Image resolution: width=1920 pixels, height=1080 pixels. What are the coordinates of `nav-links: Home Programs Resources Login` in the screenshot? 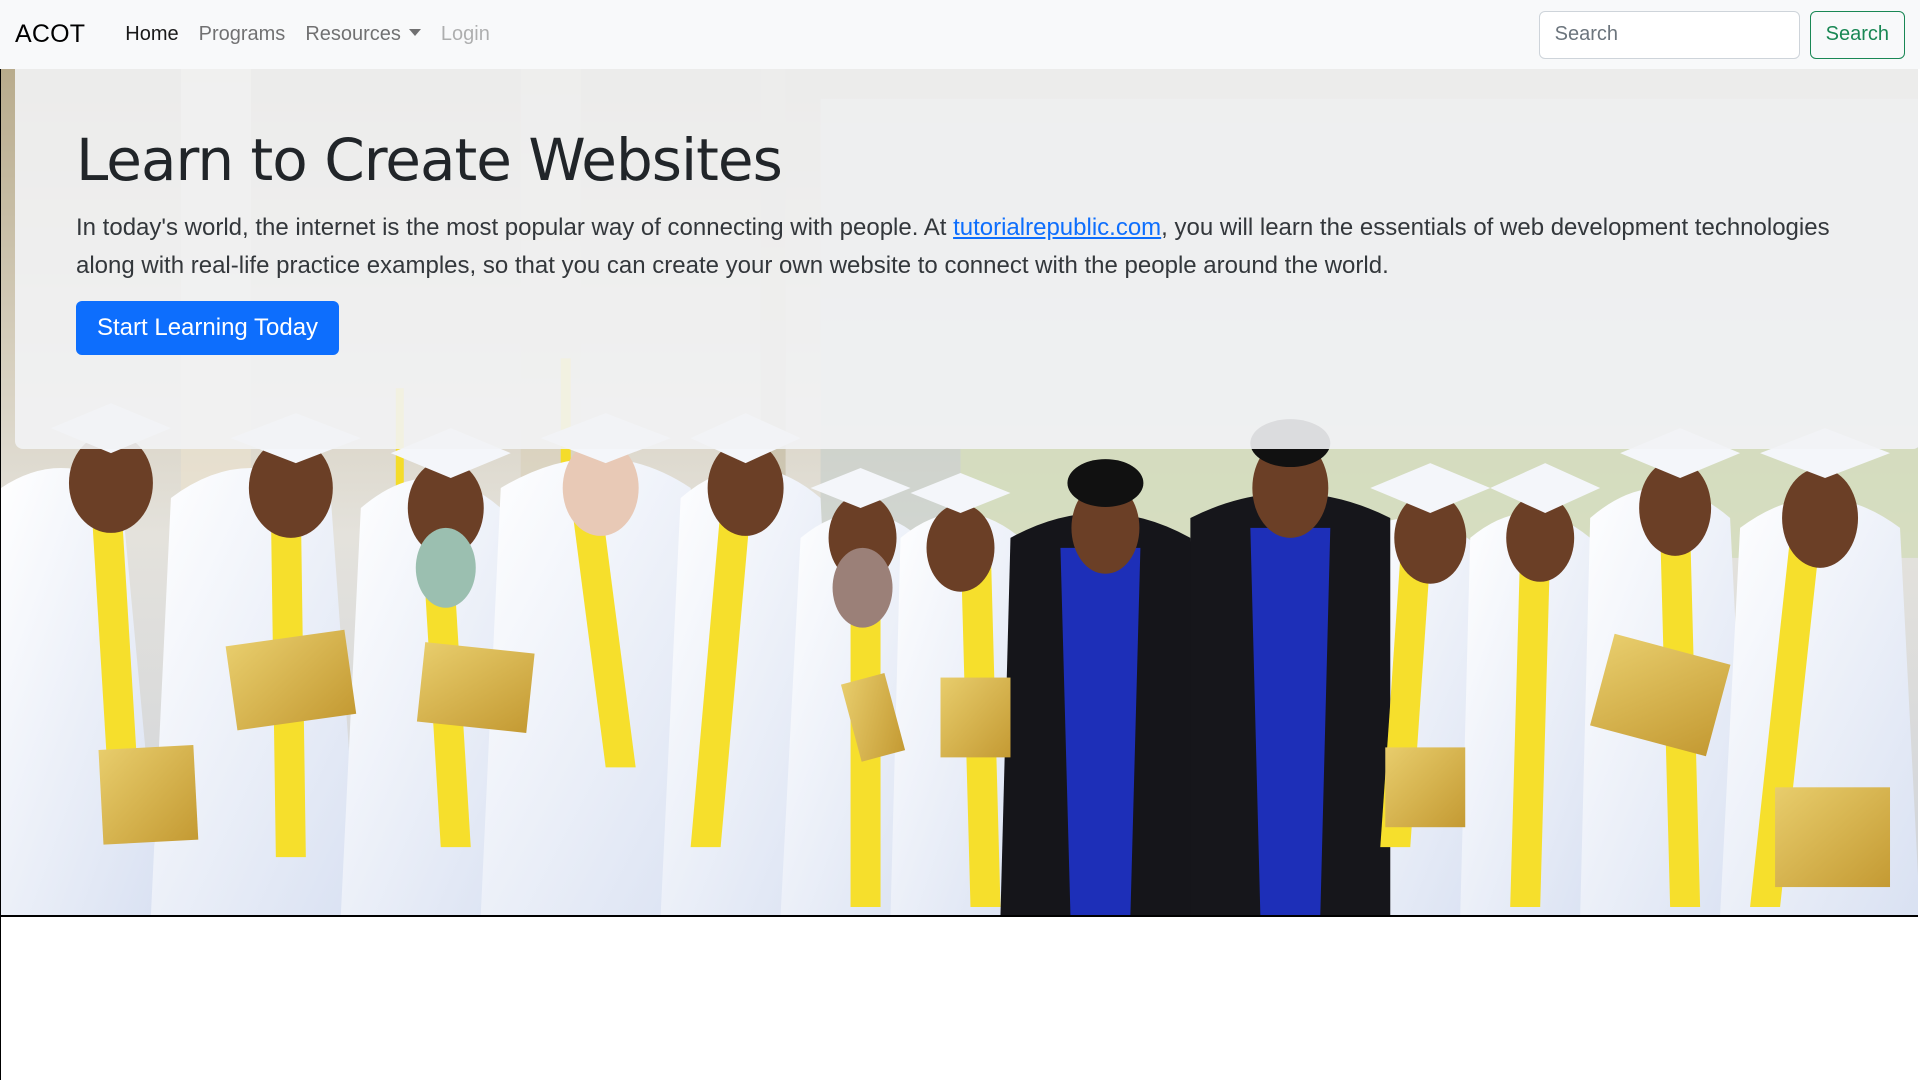 It's located at (307, 34).